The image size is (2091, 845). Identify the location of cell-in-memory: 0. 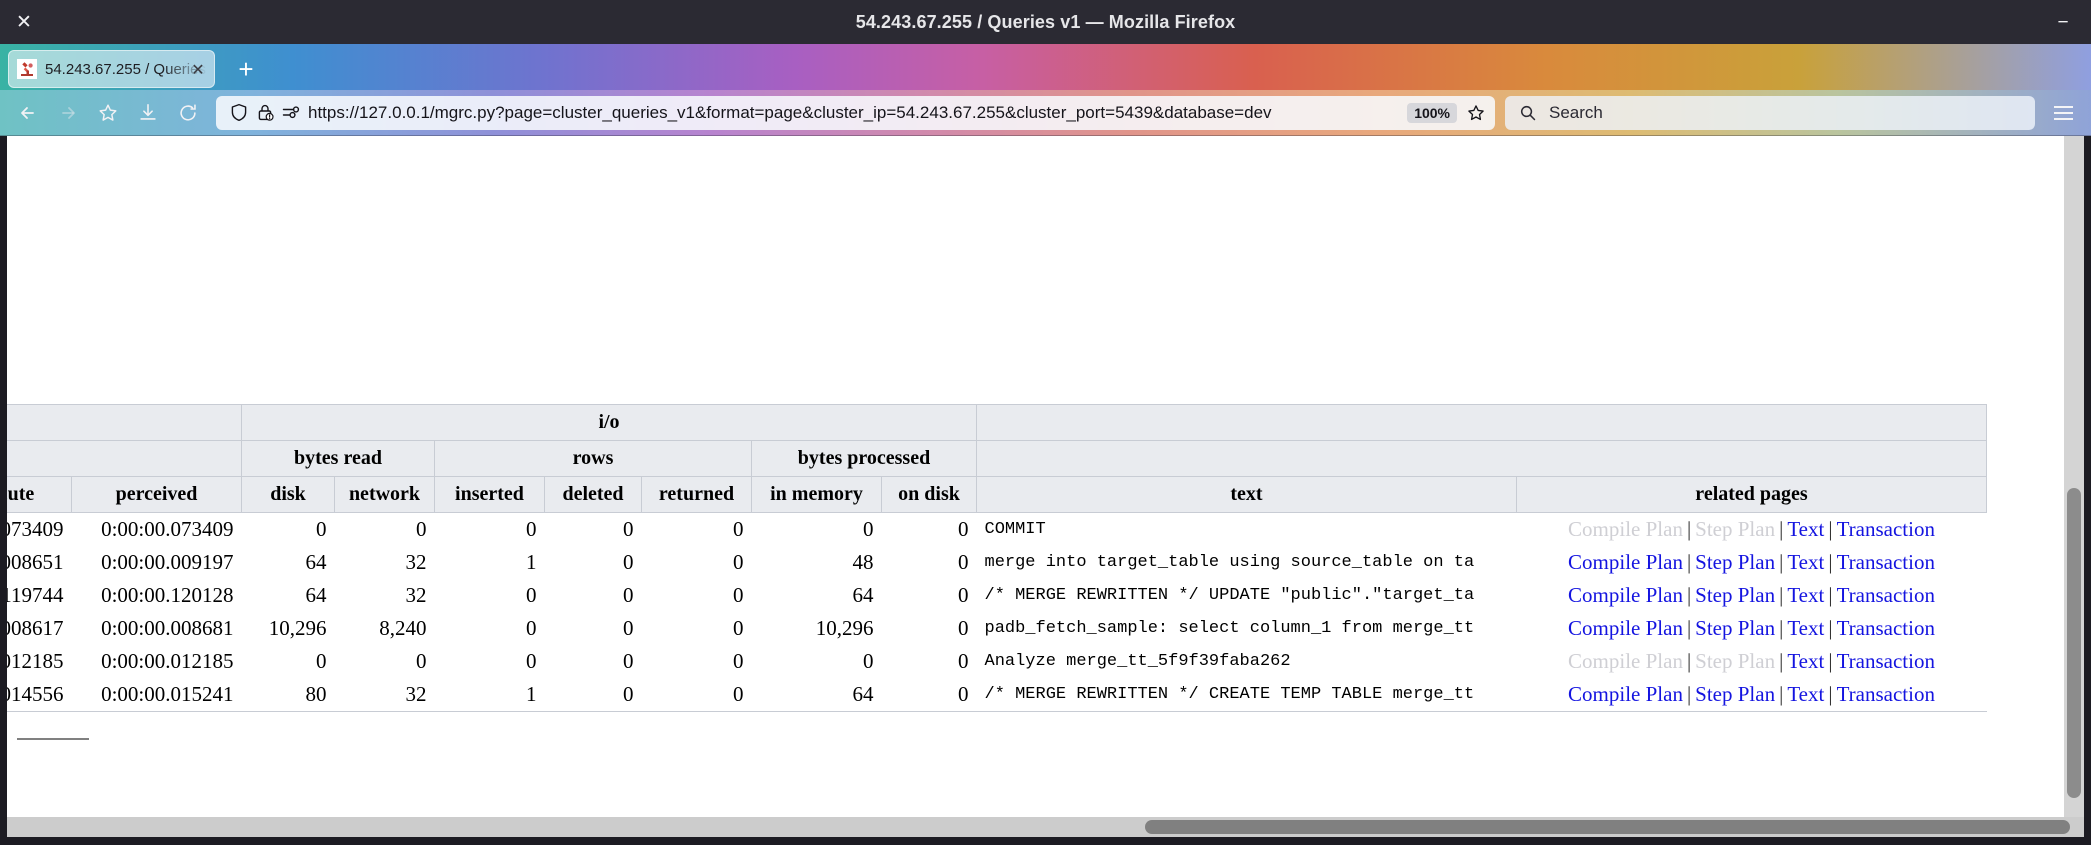
(816, 661).